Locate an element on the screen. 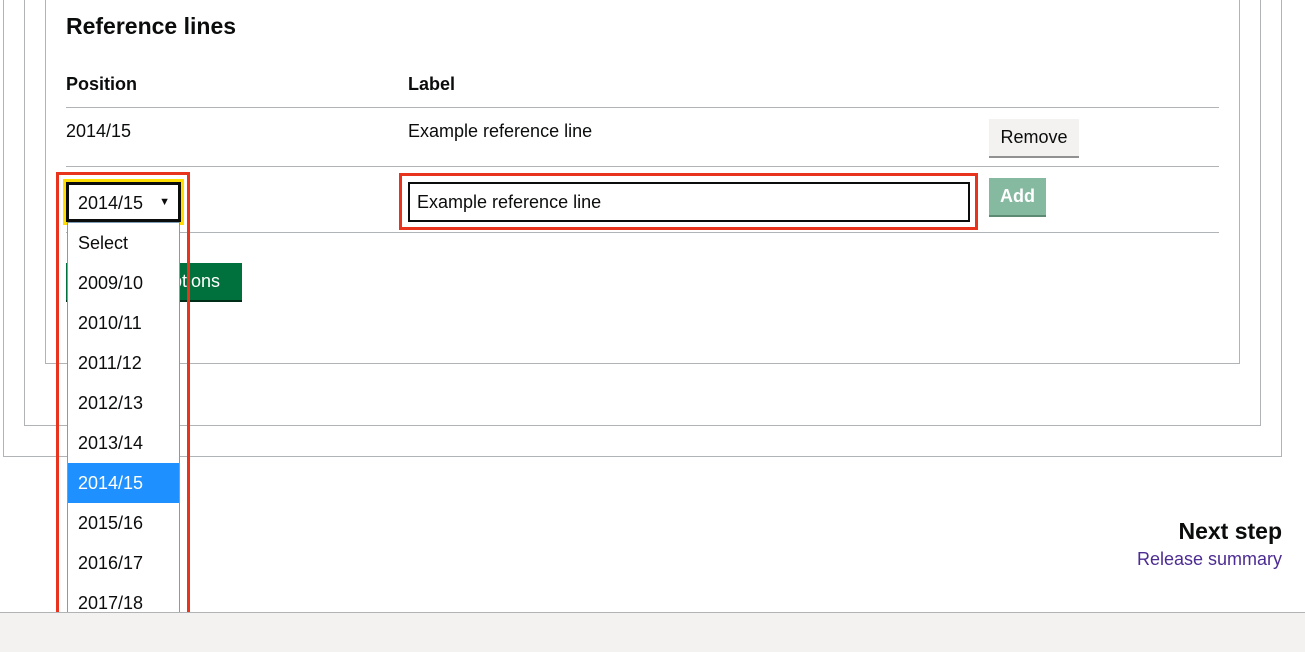 The image size is (1305, 652). next-step-title: Next step is located at coordinates (1230, 531).